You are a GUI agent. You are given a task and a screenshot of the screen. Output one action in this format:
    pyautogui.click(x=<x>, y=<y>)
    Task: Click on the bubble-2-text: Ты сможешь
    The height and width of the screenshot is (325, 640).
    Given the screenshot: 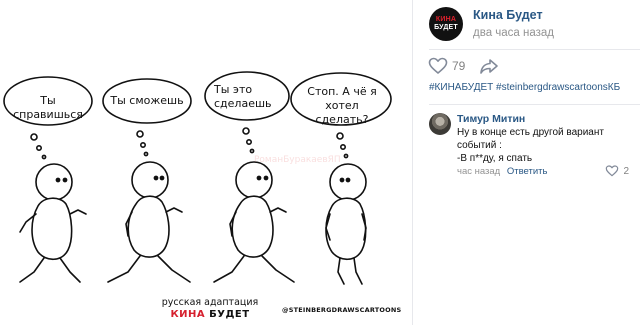 What is the action you would take?
    pyautogui.click(x=147, y=100)
    